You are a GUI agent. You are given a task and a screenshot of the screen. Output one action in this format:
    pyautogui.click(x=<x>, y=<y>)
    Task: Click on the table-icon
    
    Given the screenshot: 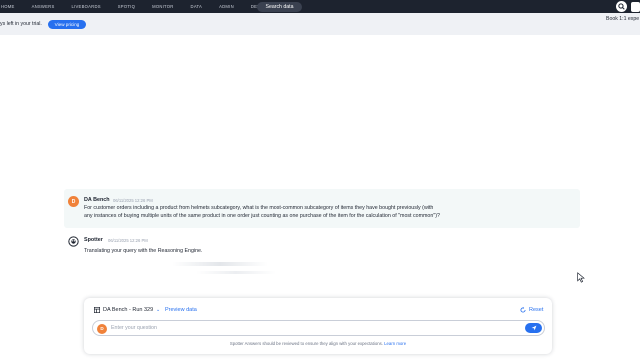 What is the action you would take?
    pyautogui.click(x=97, y=310)
    